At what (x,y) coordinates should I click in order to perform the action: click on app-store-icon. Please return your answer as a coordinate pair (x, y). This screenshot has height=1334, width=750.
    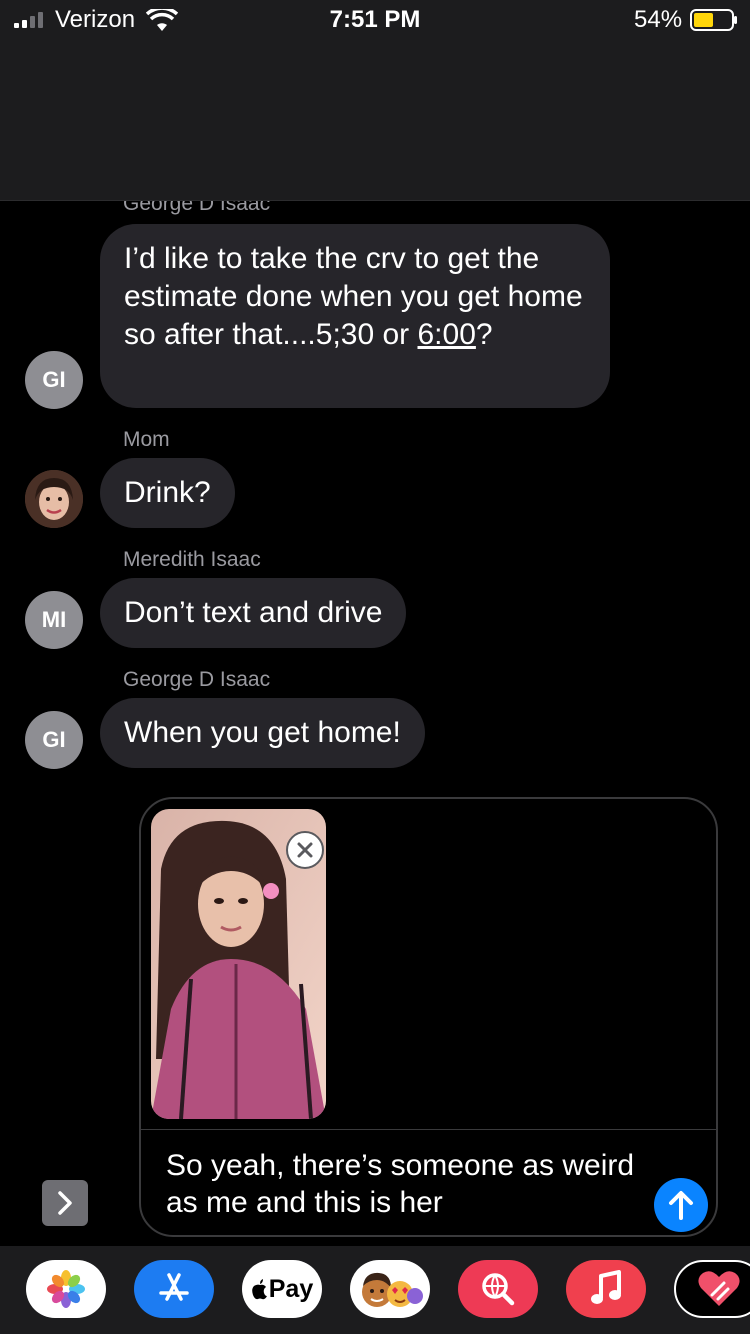
    Looking at the image, I should click on (174, 1287).